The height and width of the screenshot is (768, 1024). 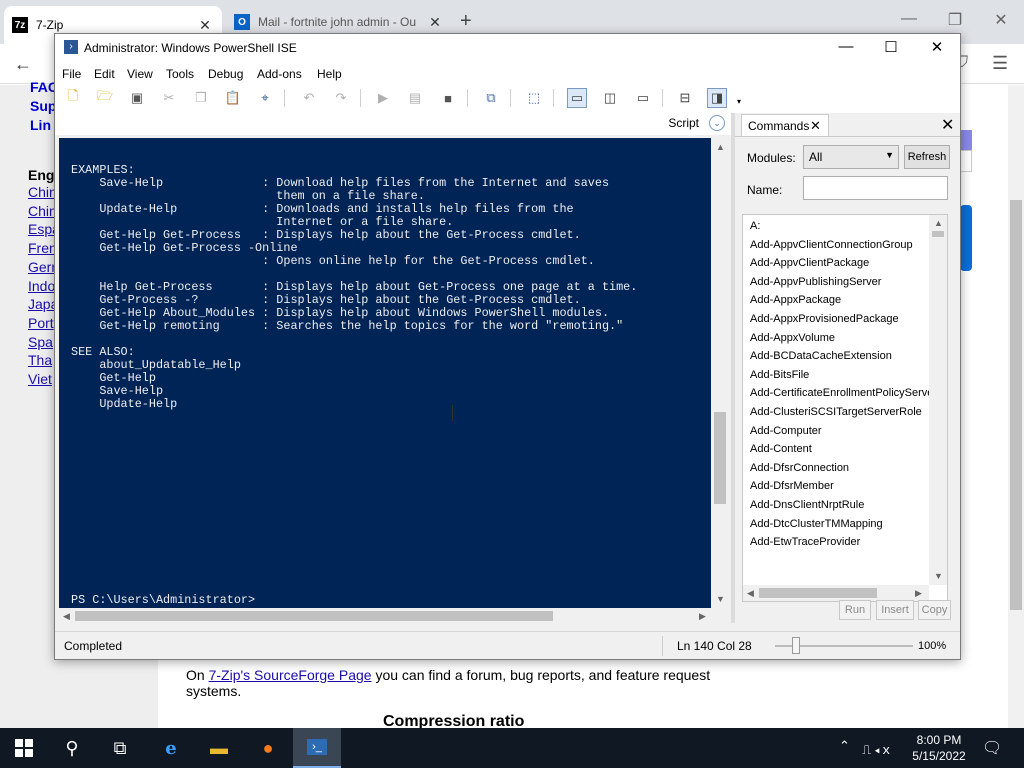 I want to click on refresh-button: Refresh, so click(x=927, y=157).